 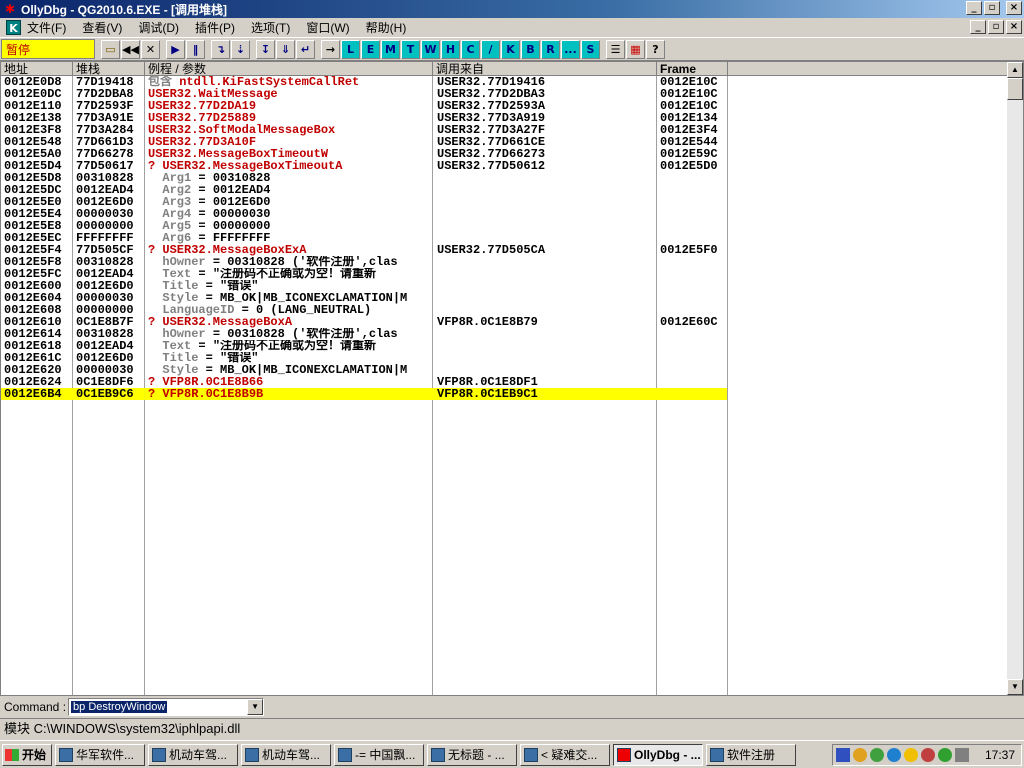 I want to click on references-window-button: R, so click(x=550, y=49).